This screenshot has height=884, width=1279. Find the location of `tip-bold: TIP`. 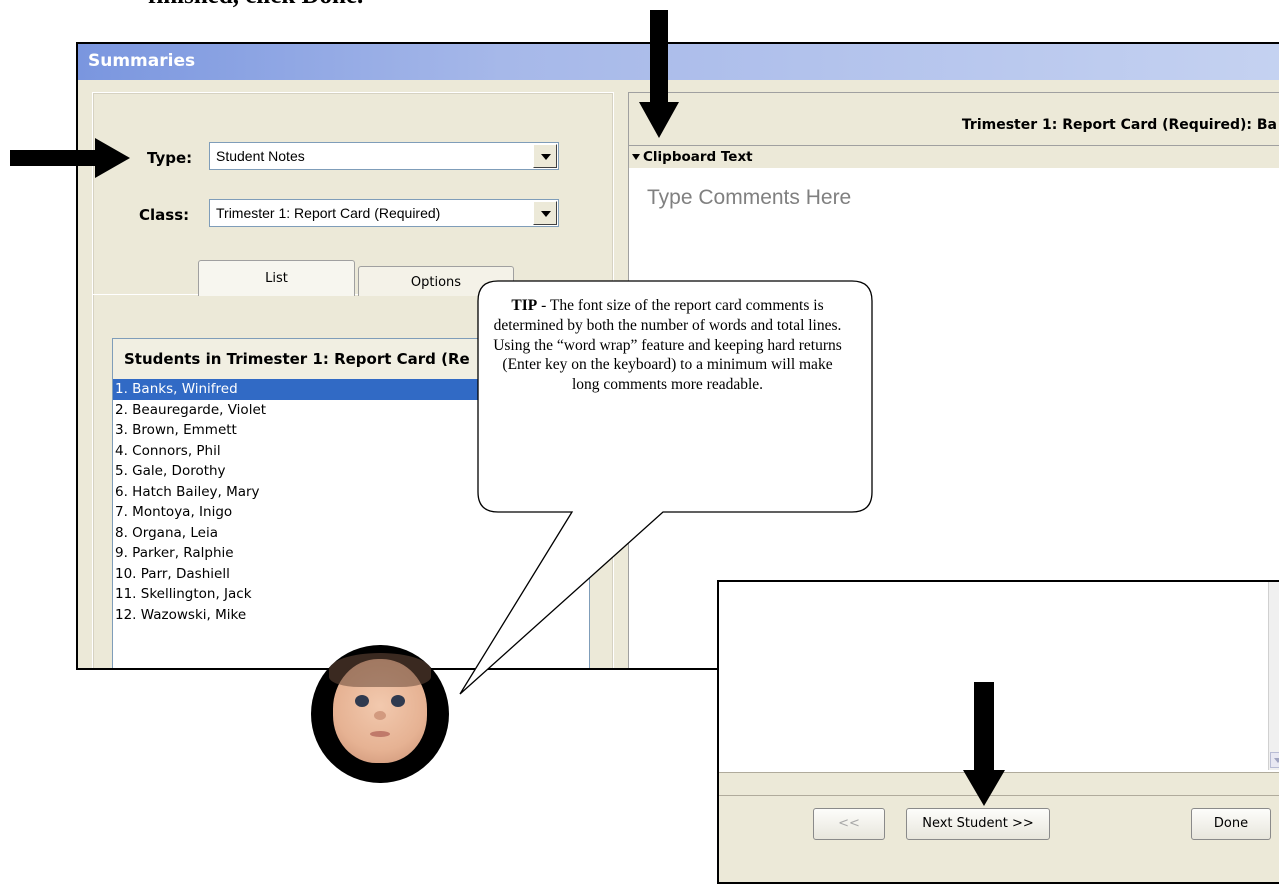

tip-bold: TIP is located at coordinates (524, 305).